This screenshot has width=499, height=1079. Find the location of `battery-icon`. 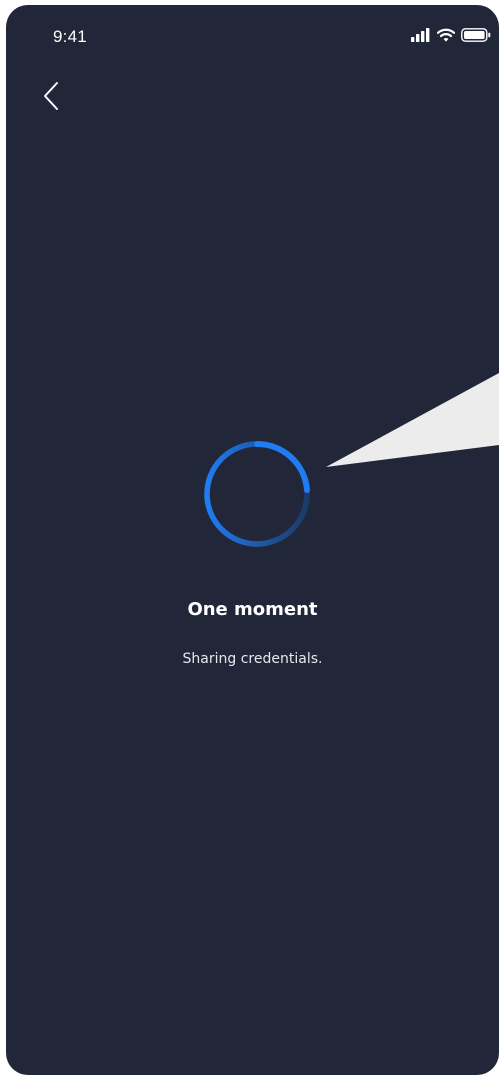

battery-icon is located at coordinates (476, 35).